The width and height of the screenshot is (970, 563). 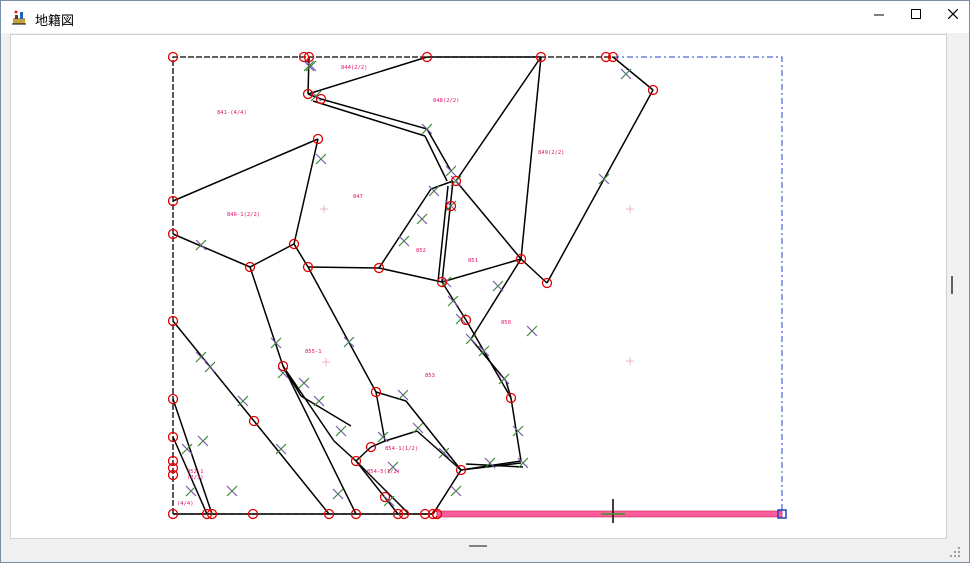 I want to click on window-title: 地籍図, so click(x=55, y=21).